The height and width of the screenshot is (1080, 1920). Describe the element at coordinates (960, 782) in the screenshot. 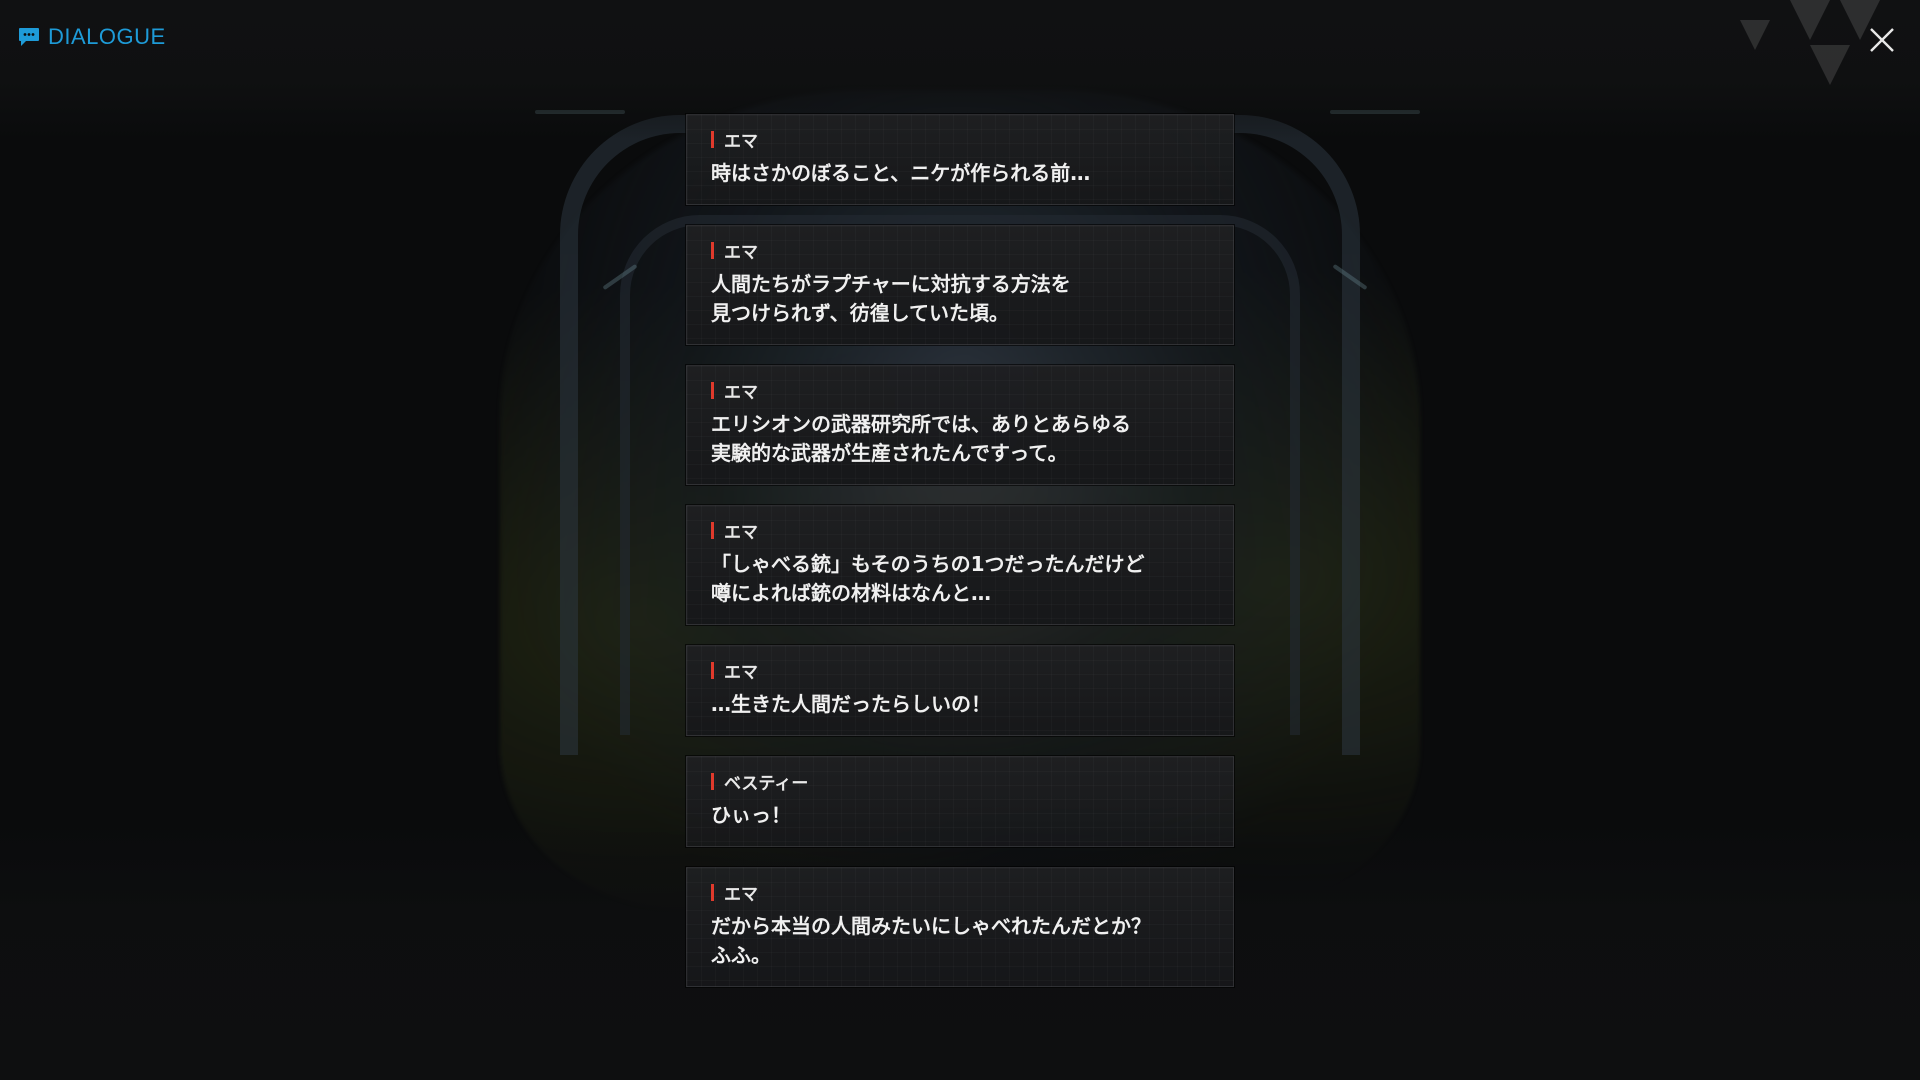

I see `speaker-row: ベスティー` at that location.